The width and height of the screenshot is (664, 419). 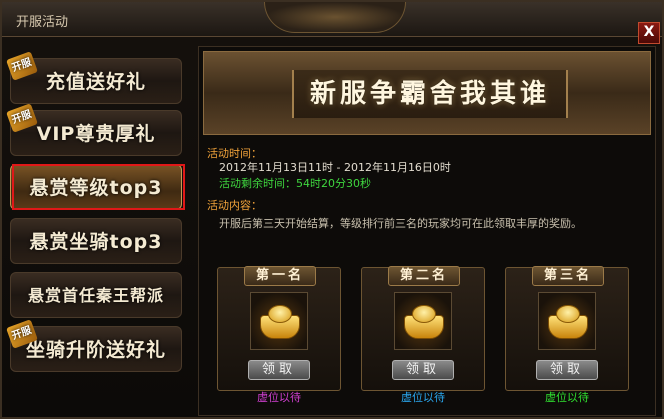 I want to click on banner-title: 新服争霸舍我其谁, so click(x=429, y=94).